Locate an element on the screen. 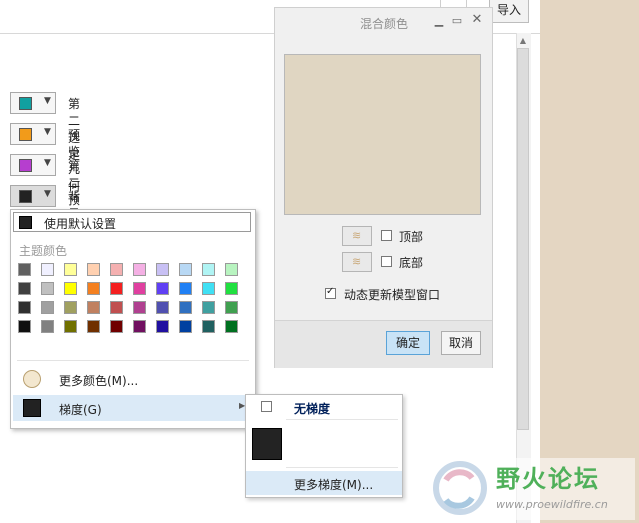  no-gradient-checkbox is located at coordinates (266, 406).